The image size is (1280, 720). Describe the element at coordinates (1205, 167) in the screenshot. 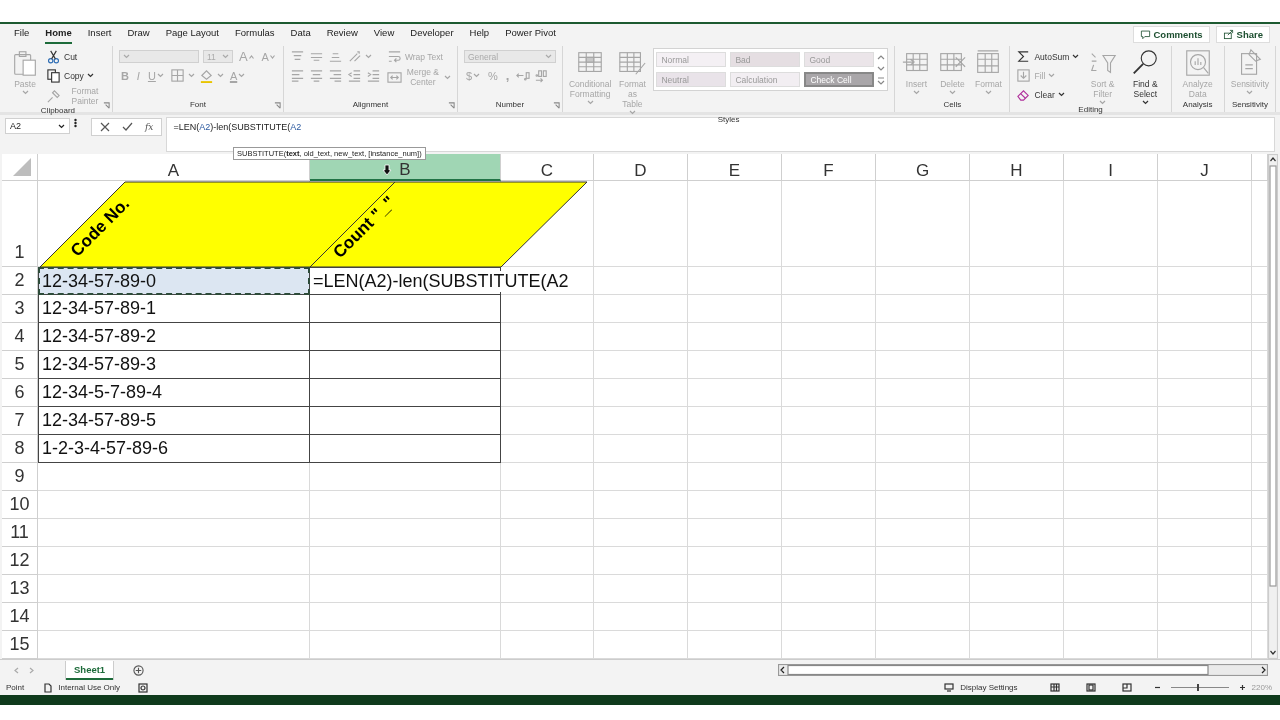

I see `column-header: J` at that location.